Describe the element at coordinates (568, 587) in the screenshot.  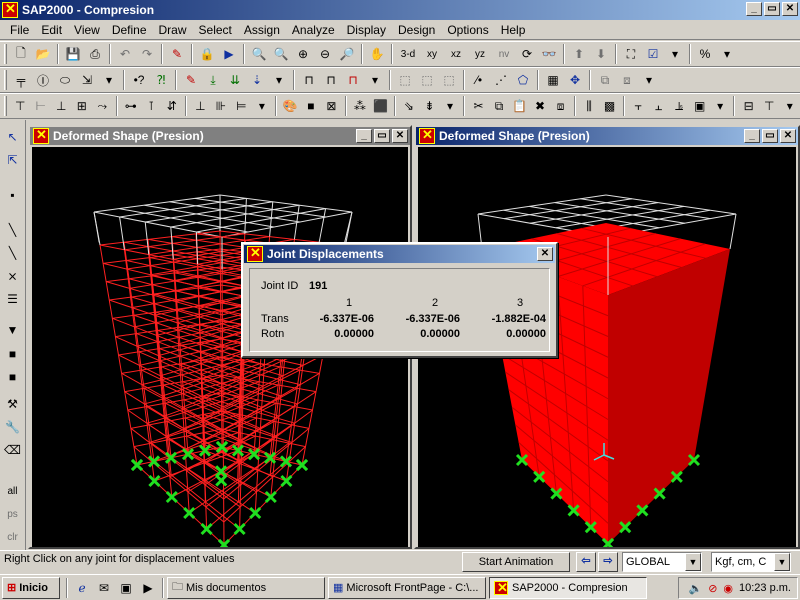
I see `task-sap2000: SAP2000 - Compresion` at that location.